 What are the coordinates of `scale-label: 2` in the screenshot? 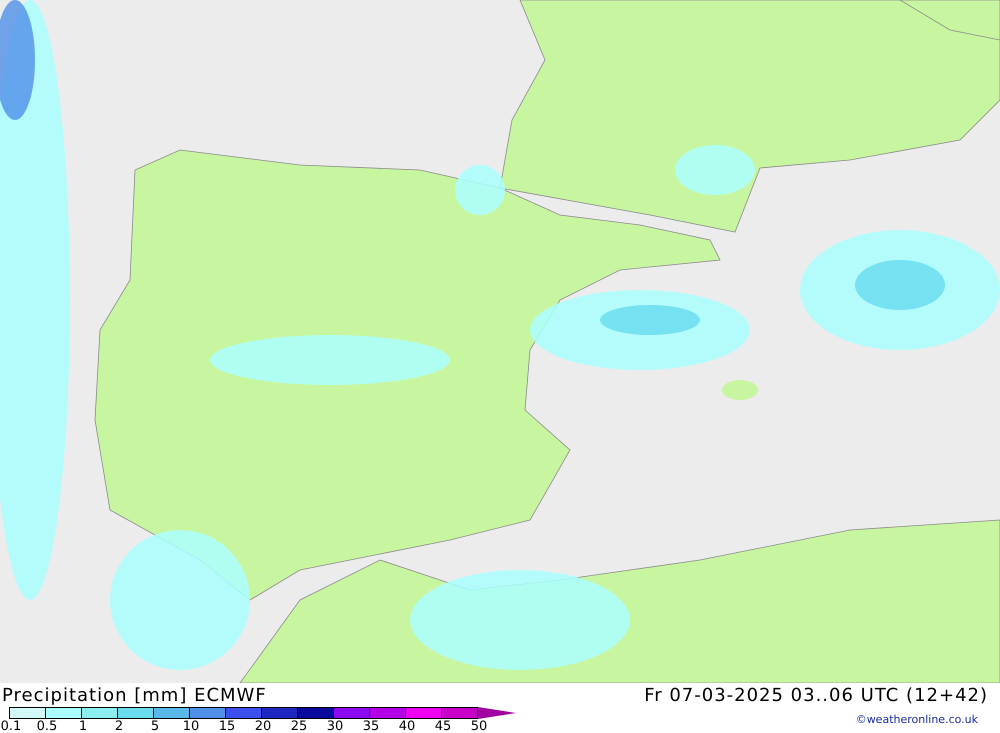 It's located at (119, 726).